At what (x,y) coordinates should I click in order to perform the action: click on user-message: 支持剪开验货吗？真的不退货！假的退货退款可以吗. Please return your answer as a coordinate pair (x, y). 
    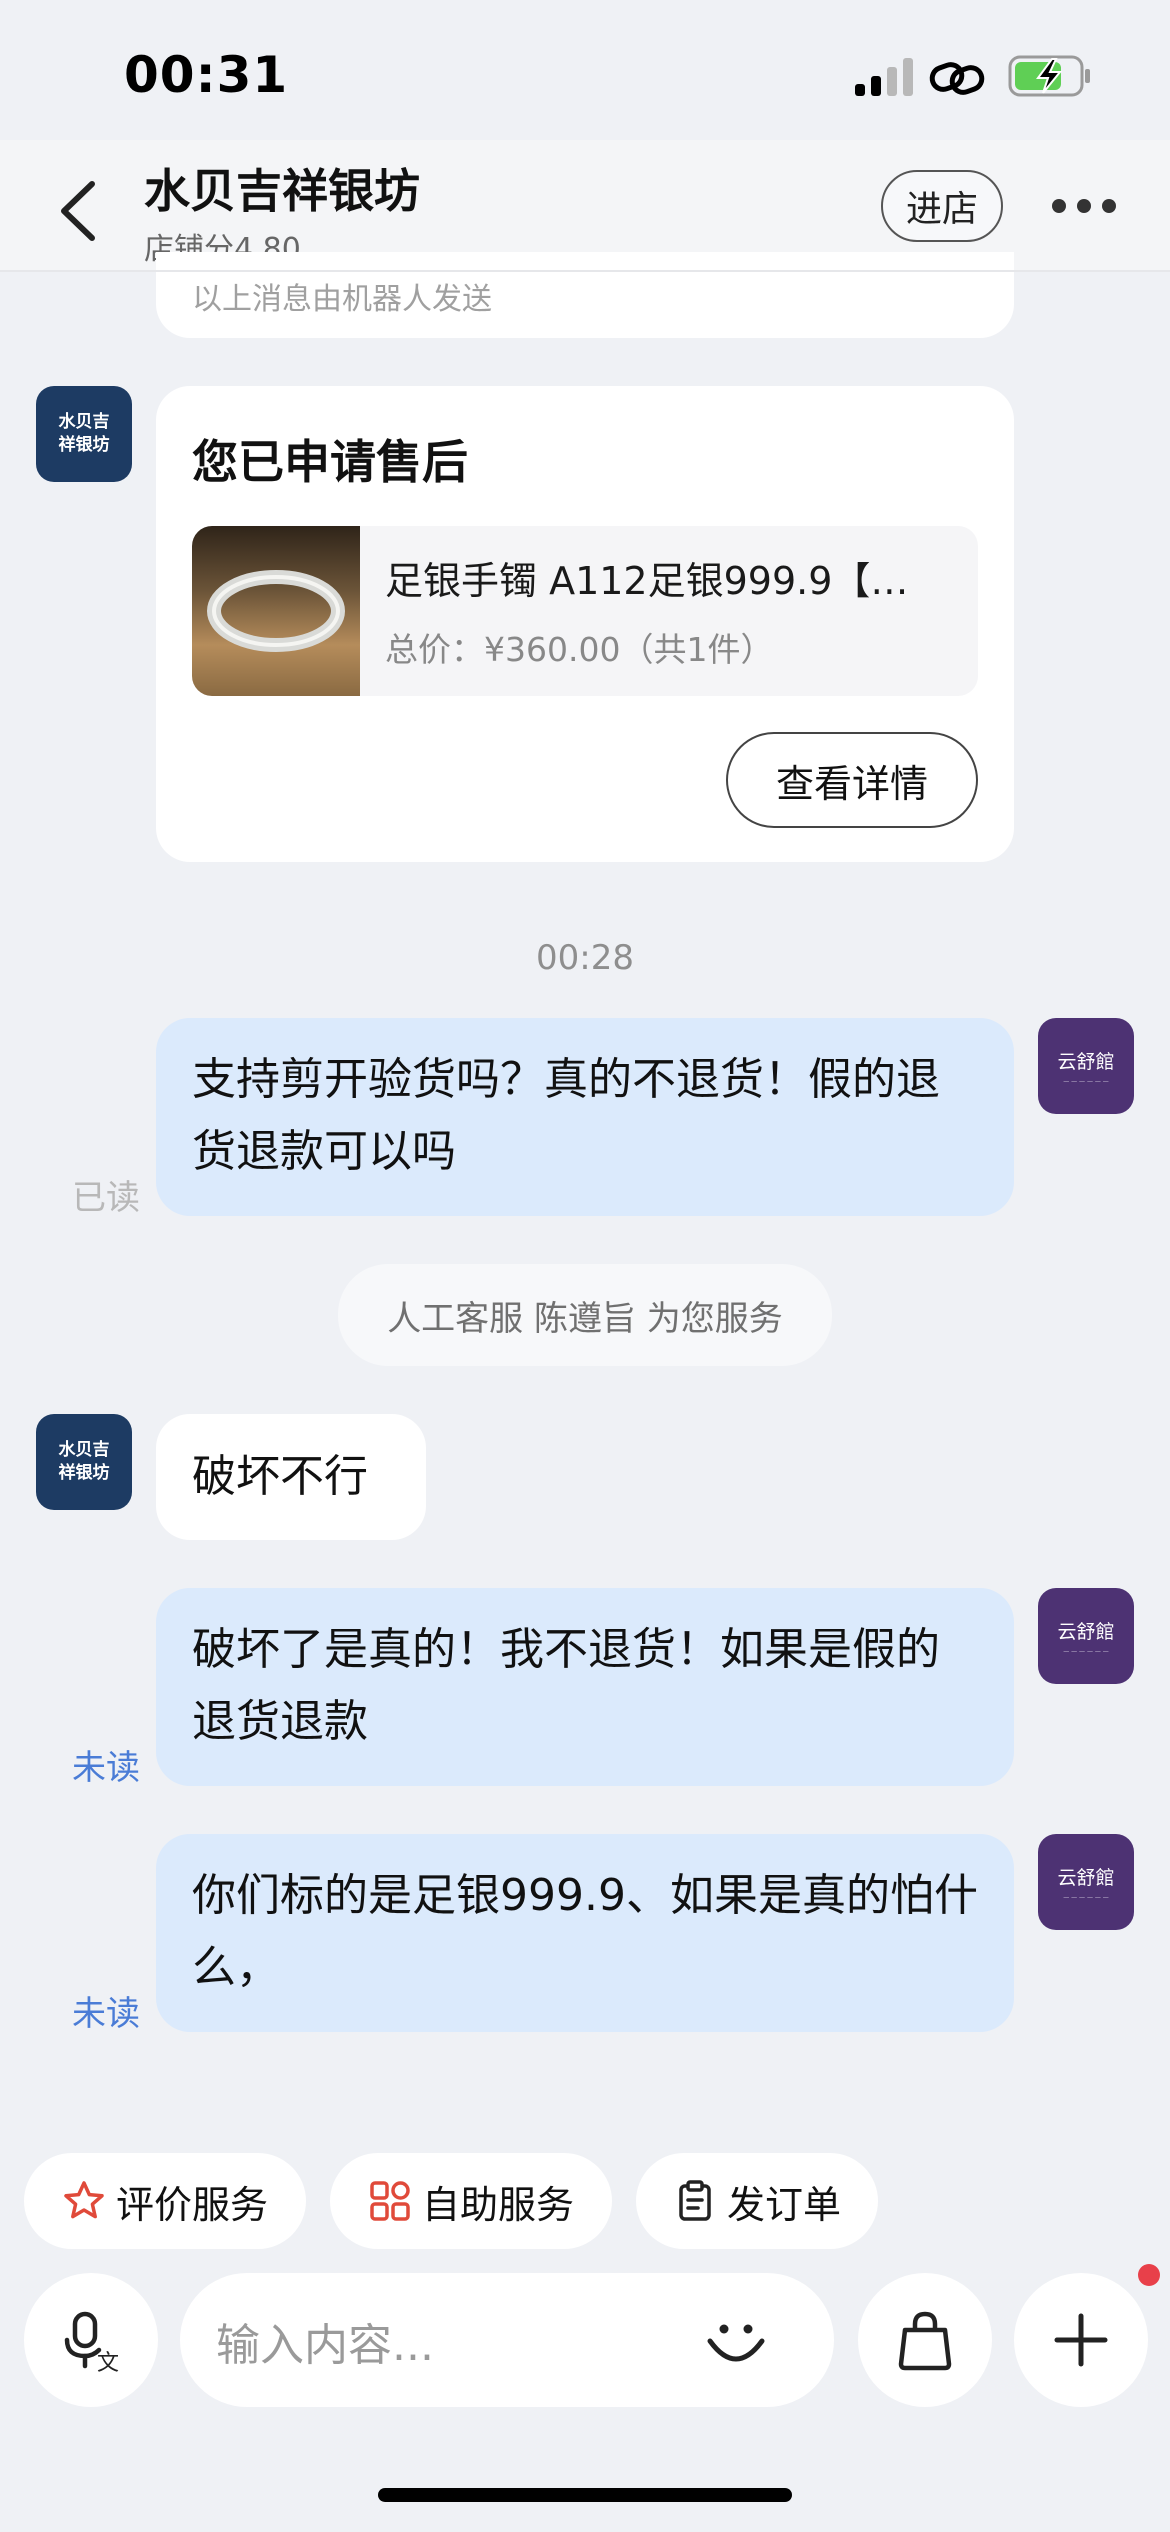
    Looking at the image, I should click on (585, 1117).